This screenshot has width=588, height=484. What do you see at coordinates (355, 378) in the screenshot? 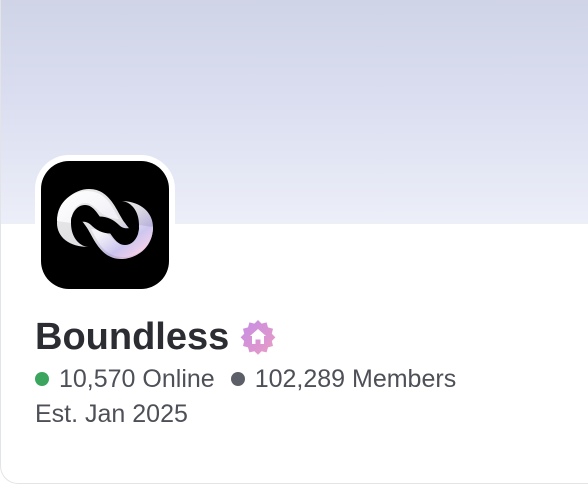
I see `member-count-label: 102,289 Members` at bounding box center [355, 378].